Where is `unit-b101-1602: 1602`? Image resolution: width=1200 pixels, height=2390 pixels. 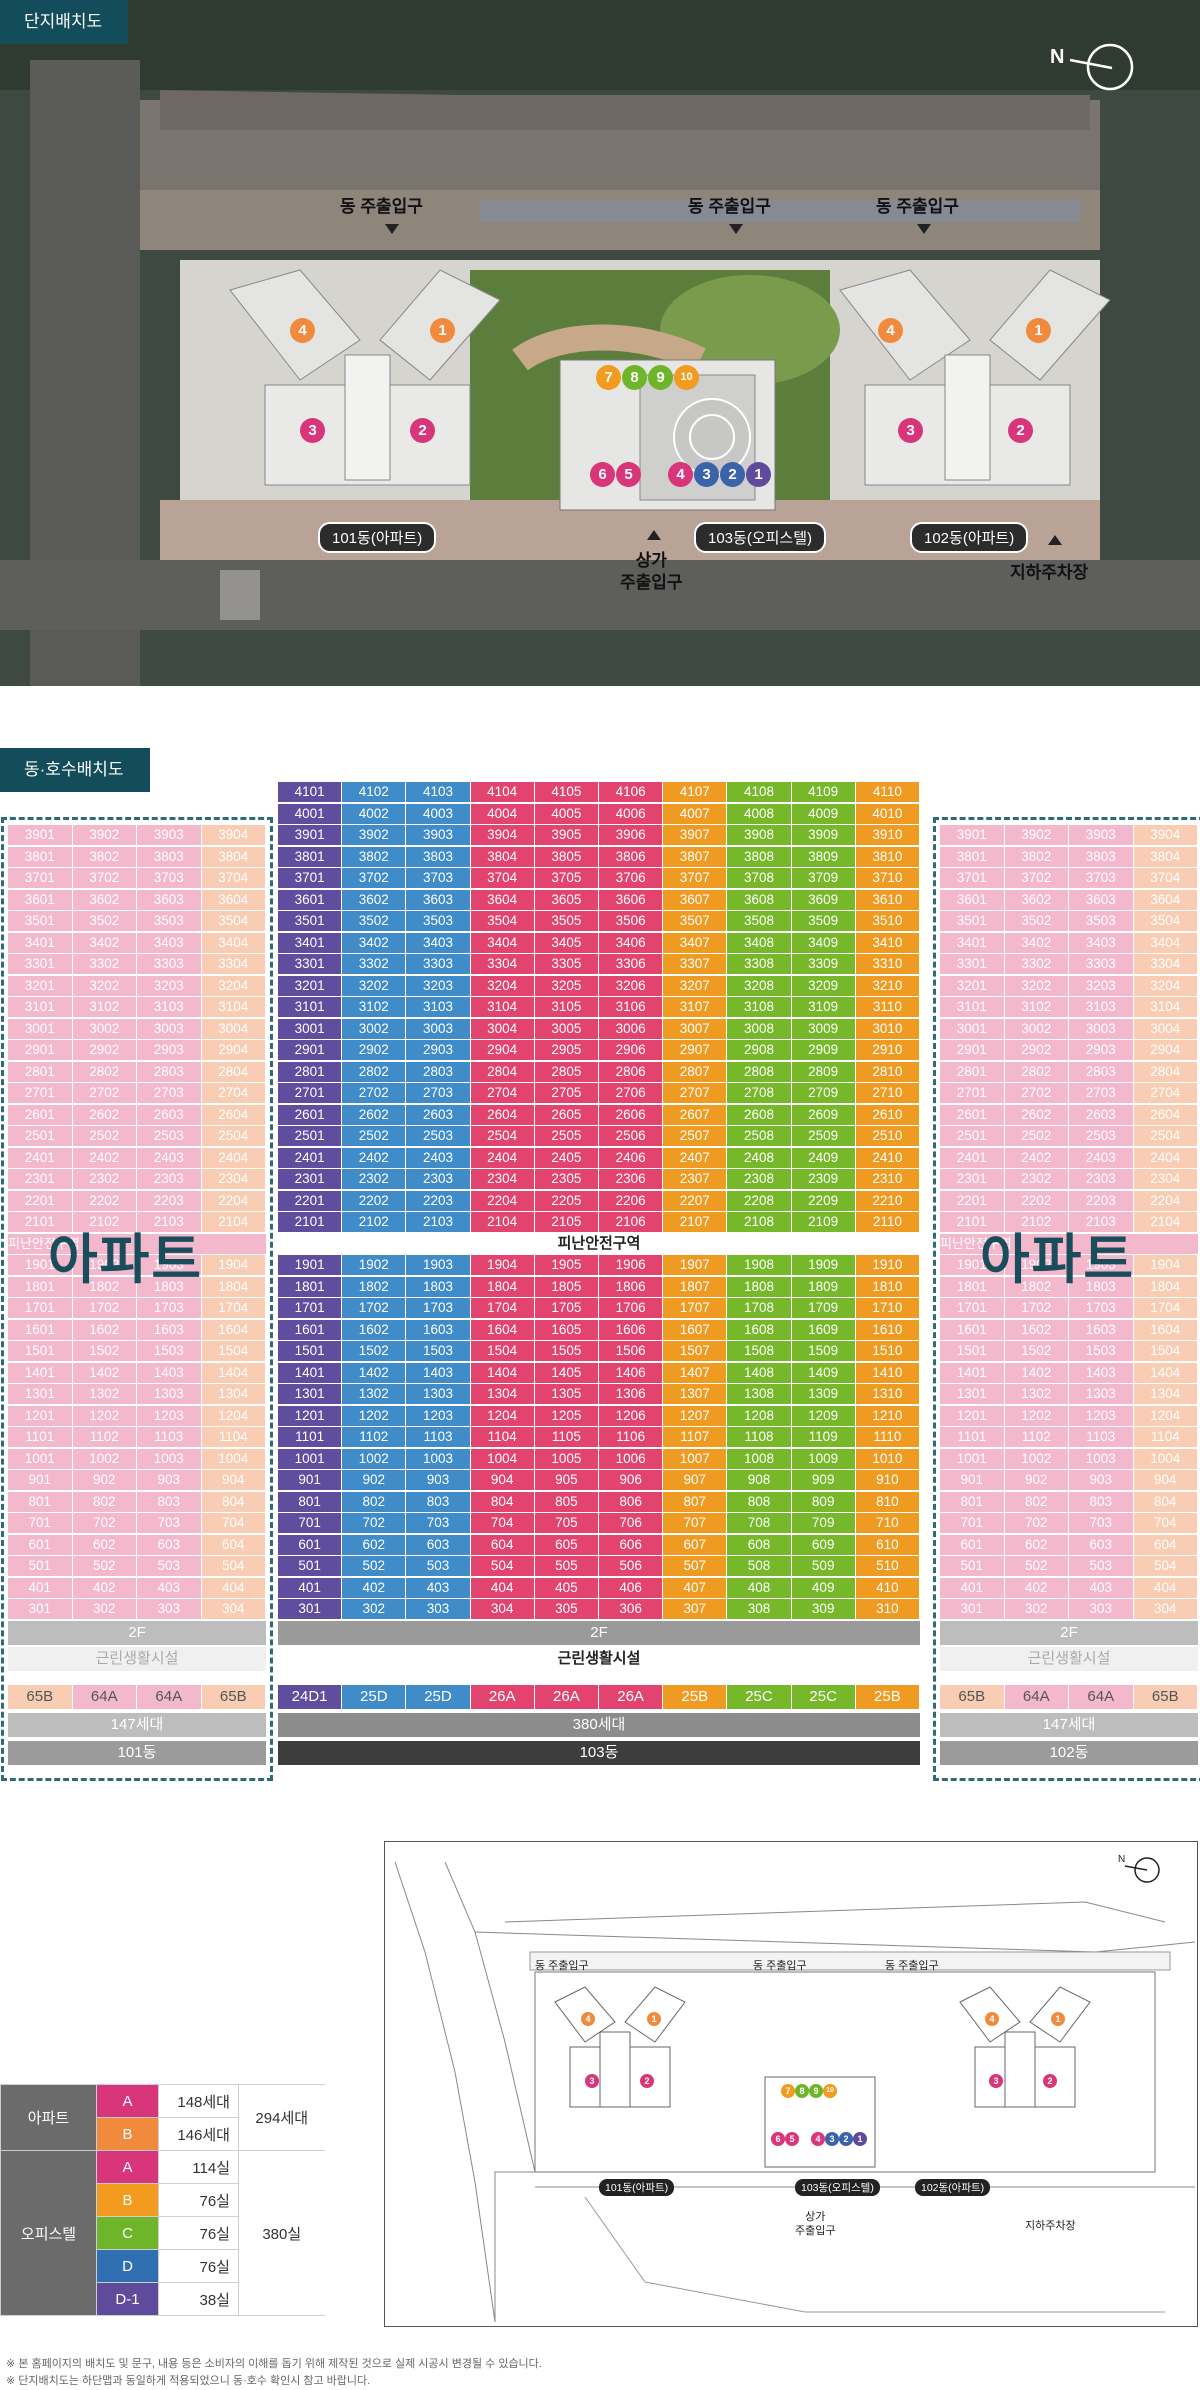
unit-b101-1602: 1602 is located at coordinates (104, 1329).